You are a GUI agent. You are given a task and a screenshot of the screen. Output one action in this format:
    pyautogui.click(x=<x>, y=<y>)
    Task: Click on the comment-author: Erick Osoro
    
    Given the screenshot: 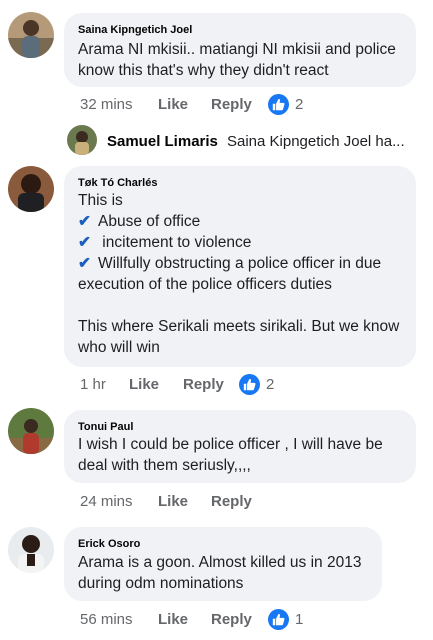 What is the action you would take?
    pyautogui.click(x=109, y=544)
    